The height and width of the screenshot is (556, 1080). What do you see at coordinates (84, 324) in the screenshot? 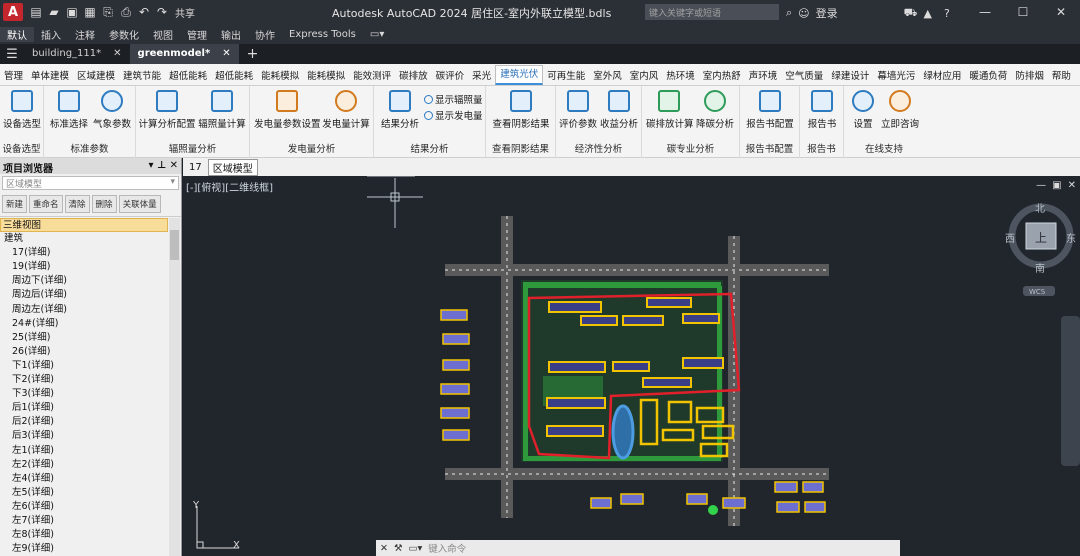
I see `tree-item: 24#(详细)` at bounding box center [84, 324].